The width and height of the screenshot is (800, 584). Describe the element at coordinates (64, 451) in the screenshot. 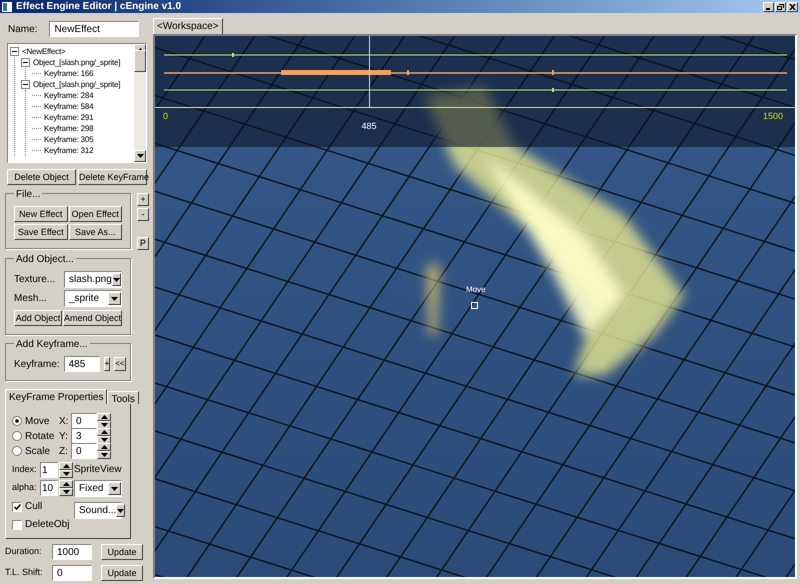

I see `axis-label: Z:` at that location.